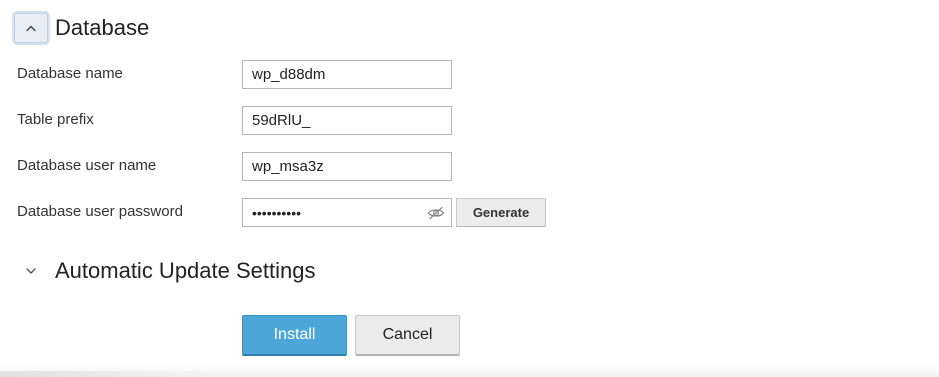  I want to click on automatic-update-section-toggle, so click(31, 271).